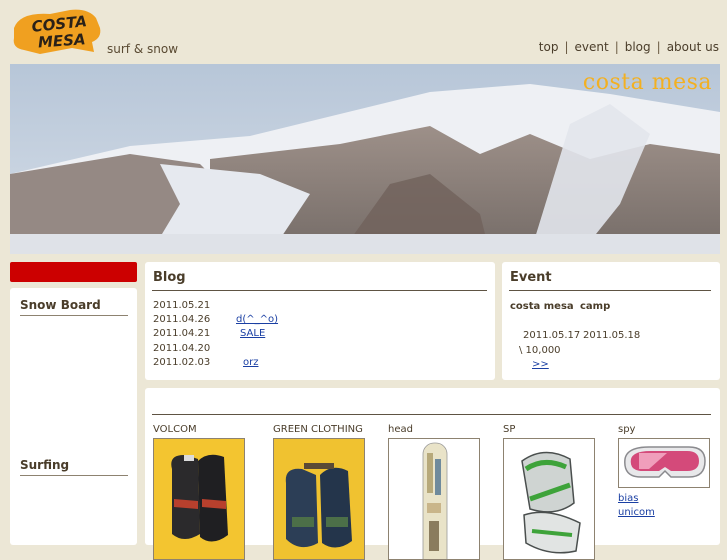 Image resolution: width=727 pixels, height=560 pixels. I want to click on nav-blog: blog, so click(638, 47).